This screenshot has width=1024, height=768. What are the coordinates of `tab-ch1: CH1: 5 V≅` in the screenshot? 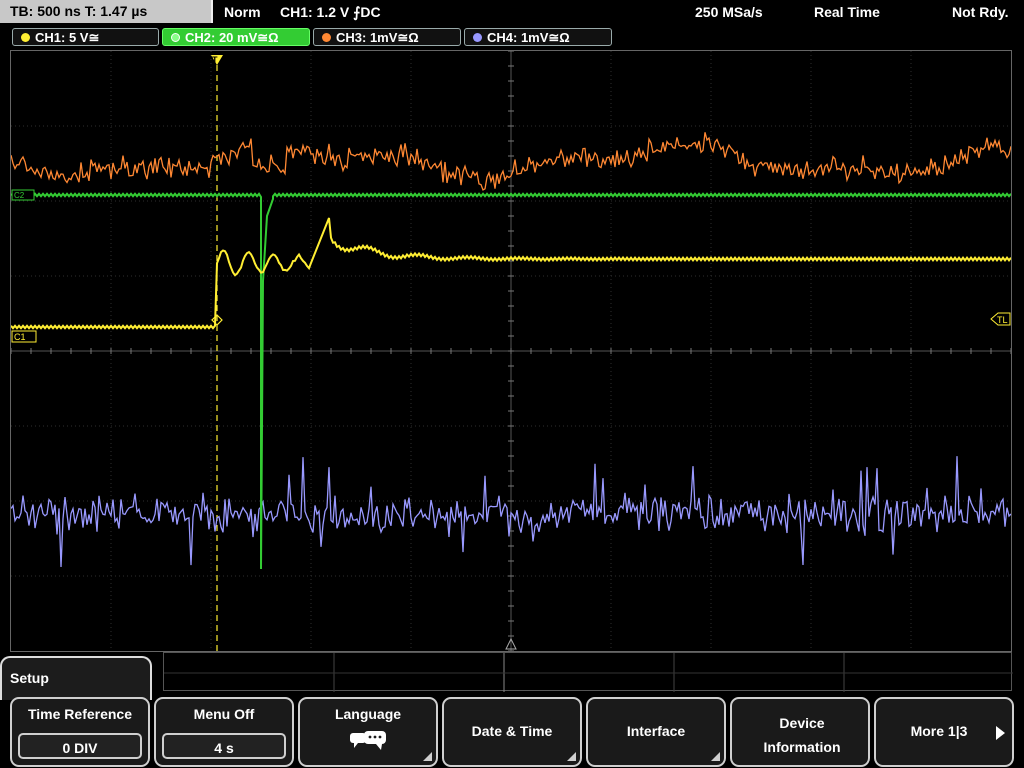 It's located at (85, 37).